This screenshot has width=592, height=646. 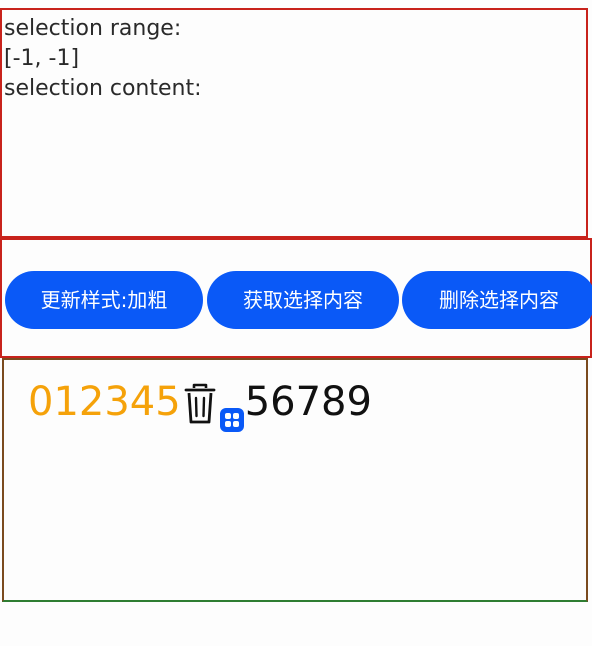 What do you see at coordinates (42, 58) in the screenshot?
I see `selection-range-value: [-1, -1]` at bounding box center [42, 58].